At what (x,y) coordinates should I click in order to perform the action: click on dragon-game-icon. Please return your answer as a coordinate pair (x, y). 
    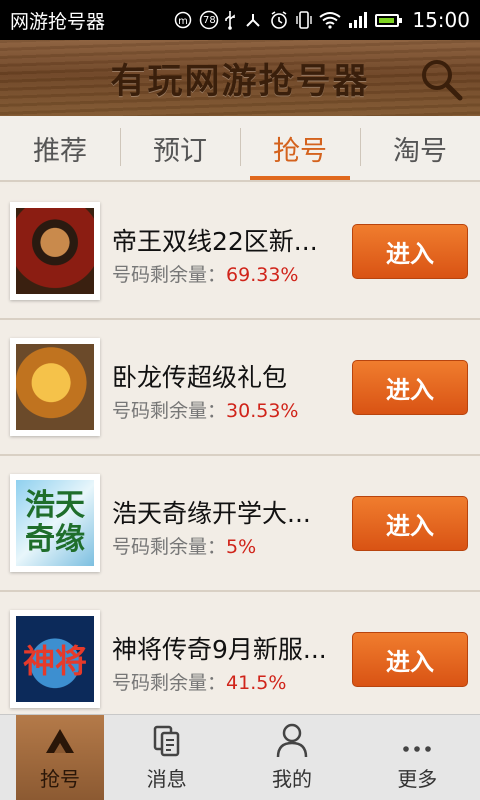
    Looking at the image, I should click on (55, 387).